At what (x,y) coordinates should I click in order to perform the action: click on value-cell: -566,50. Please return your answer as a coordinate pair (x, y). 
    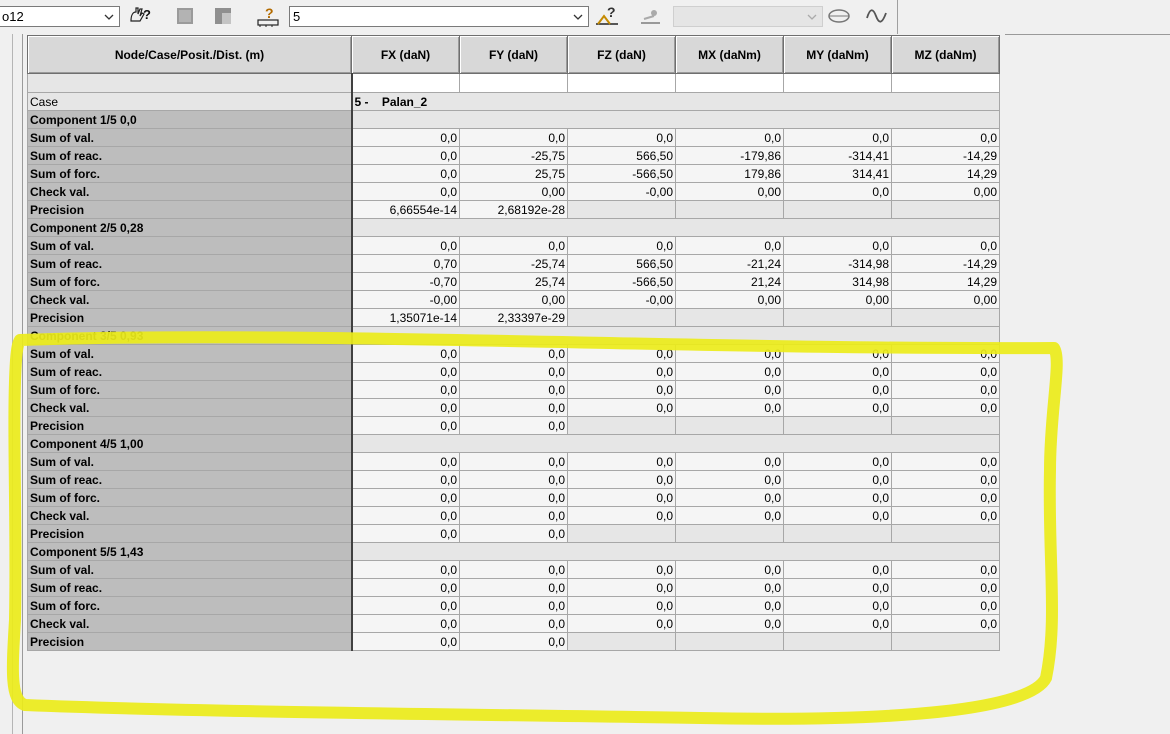
    Looking at the image, I should click on (621, 173).